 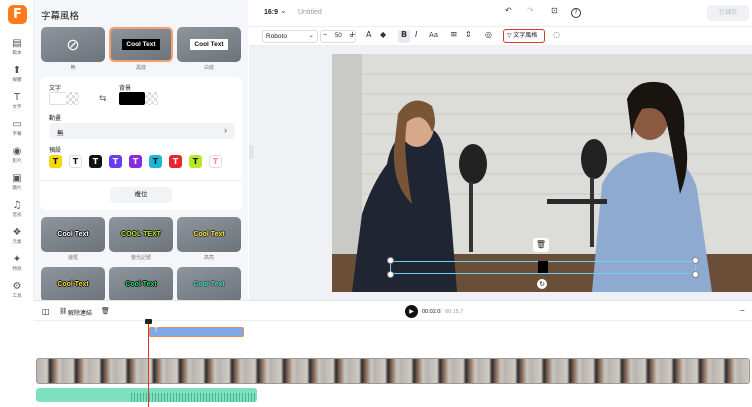 I want to click on rail-item-text: T 文字, so click(x=17, y=101).